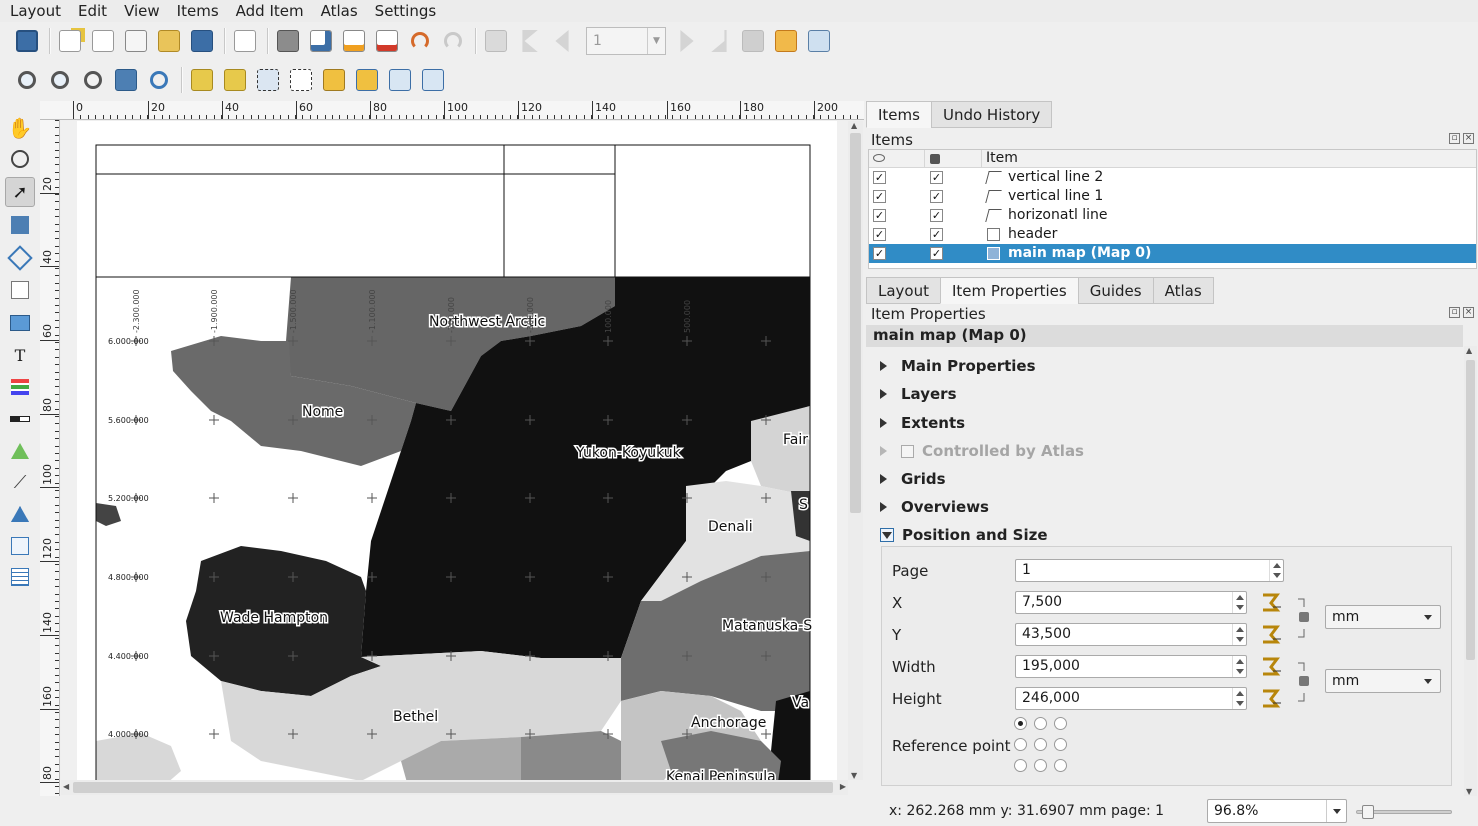 This screenshot has height=826, width=1478. Describe the element at coordinates (899, 114) in the screenshot. I see `tab-items: Items` at that location.